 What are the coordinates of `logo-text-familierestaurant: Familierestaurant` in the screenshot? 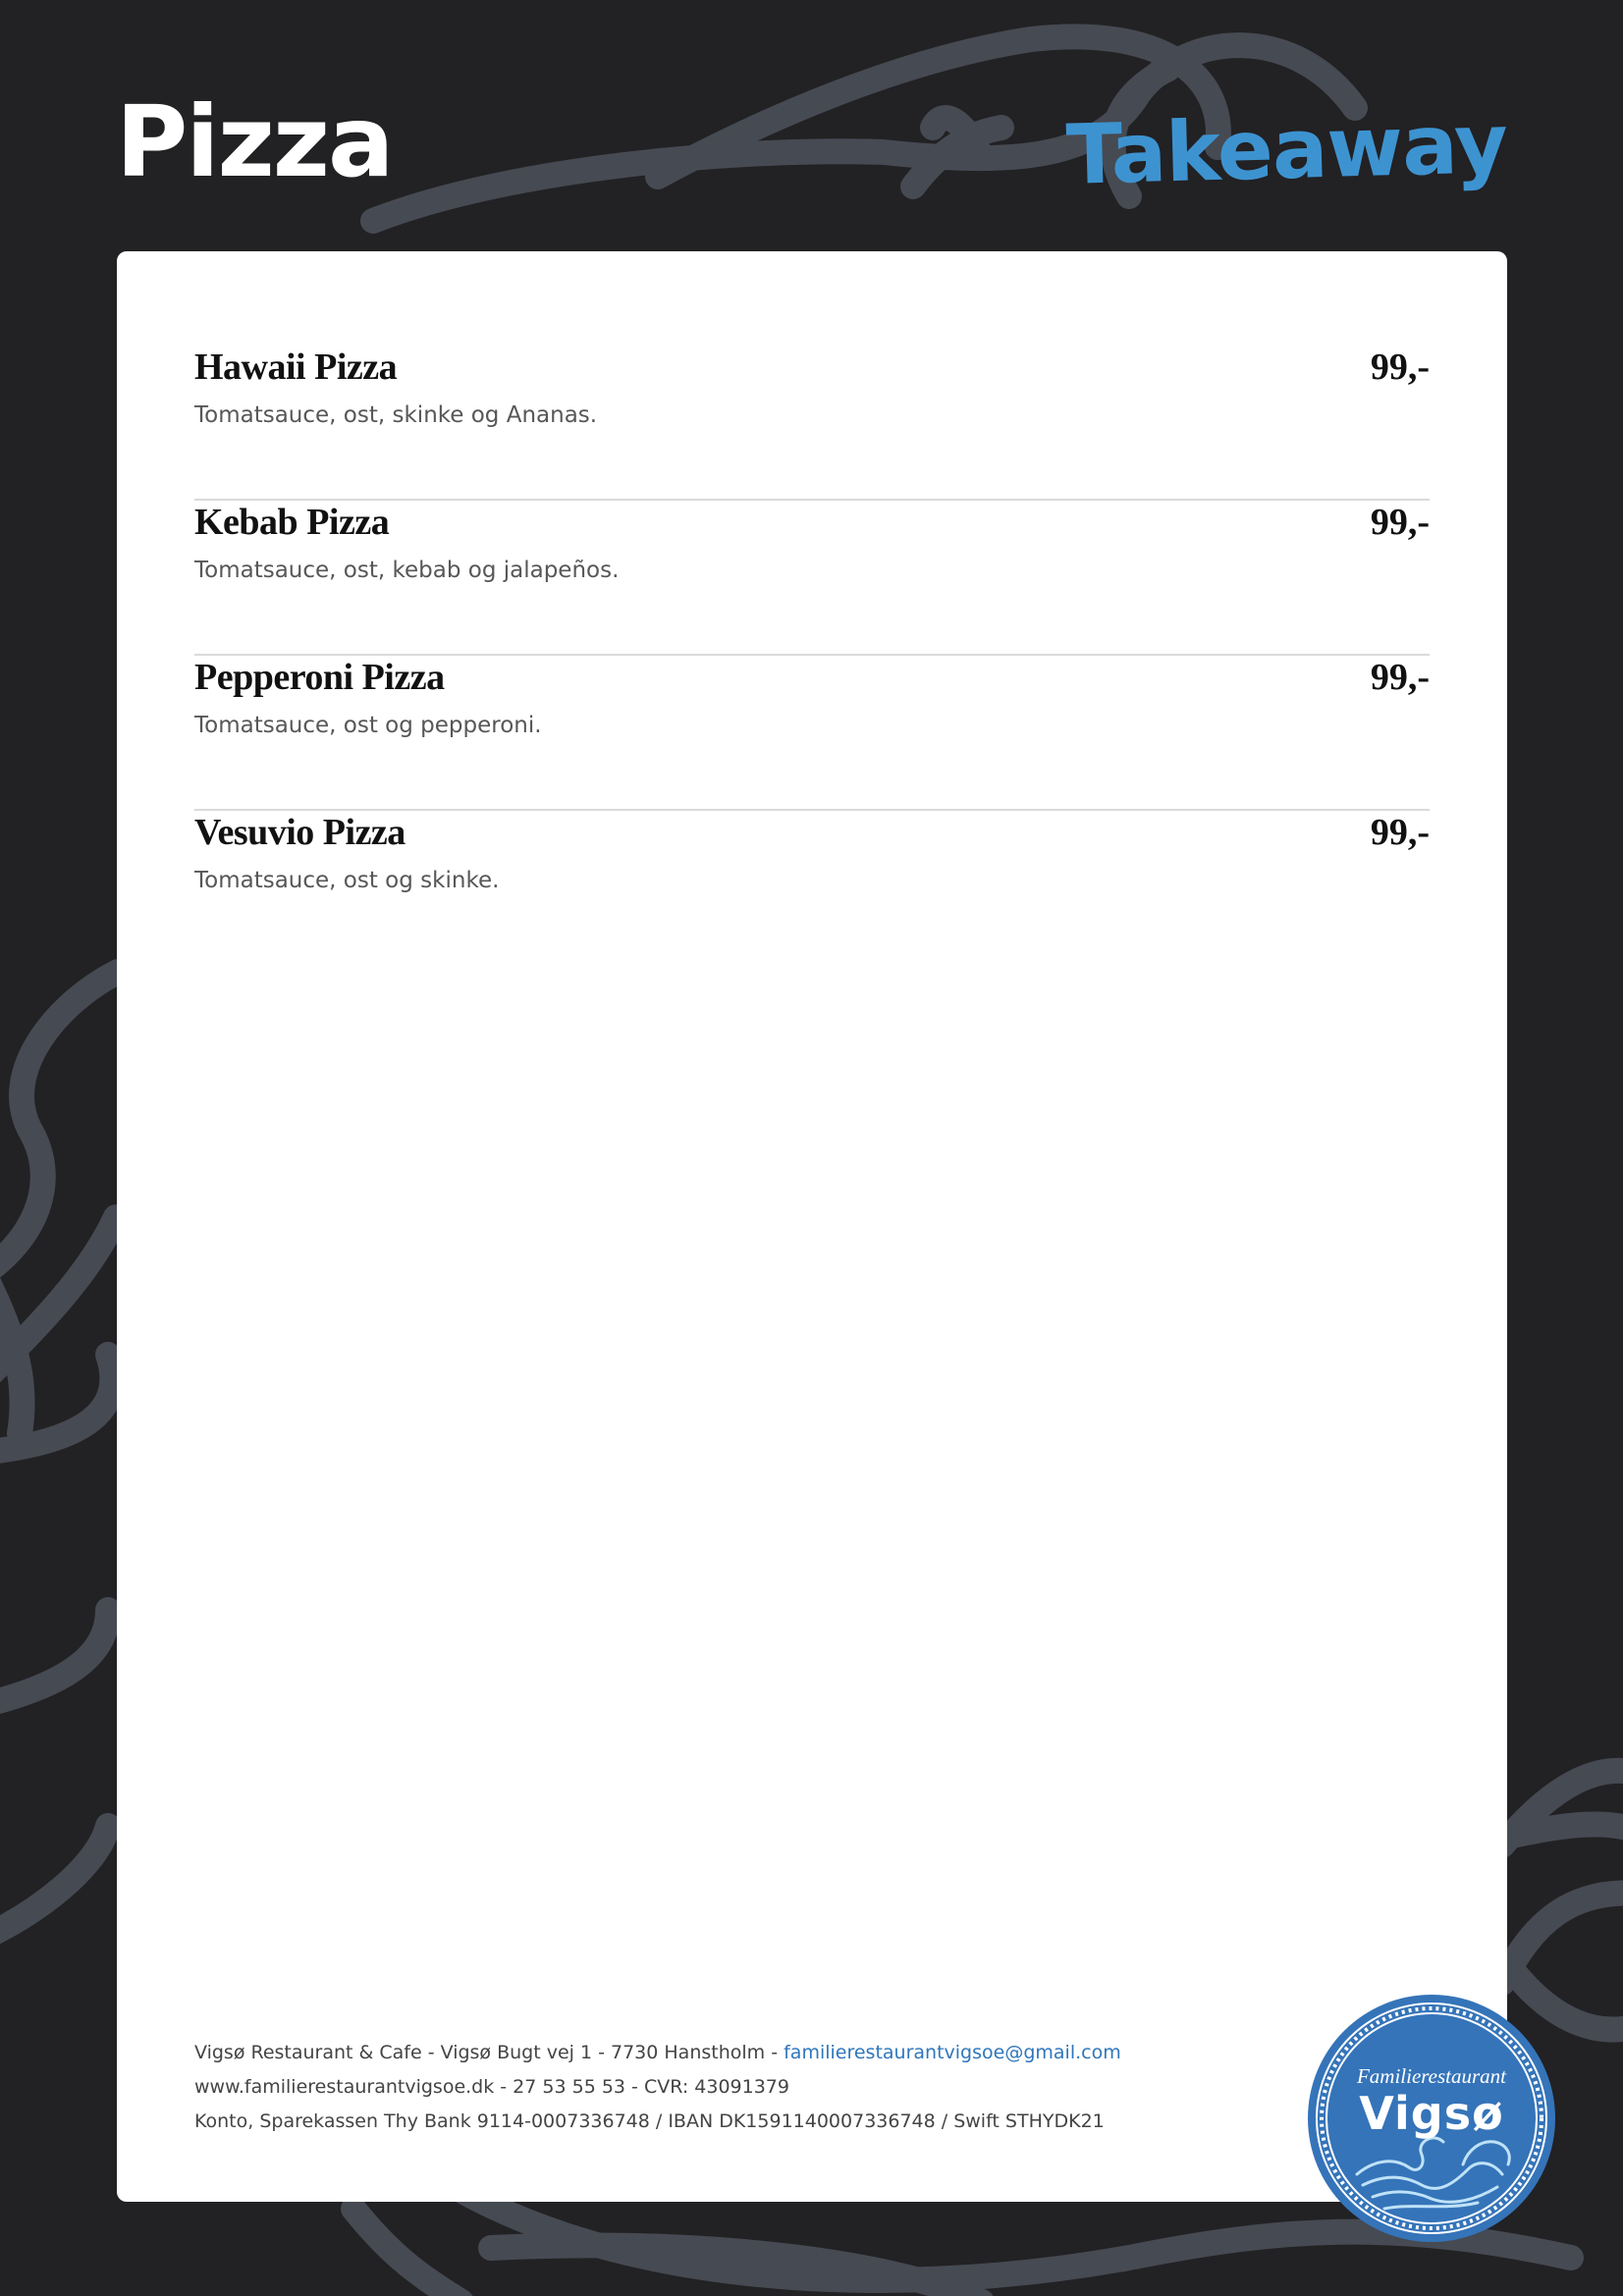 It's located at (1432, 2076).